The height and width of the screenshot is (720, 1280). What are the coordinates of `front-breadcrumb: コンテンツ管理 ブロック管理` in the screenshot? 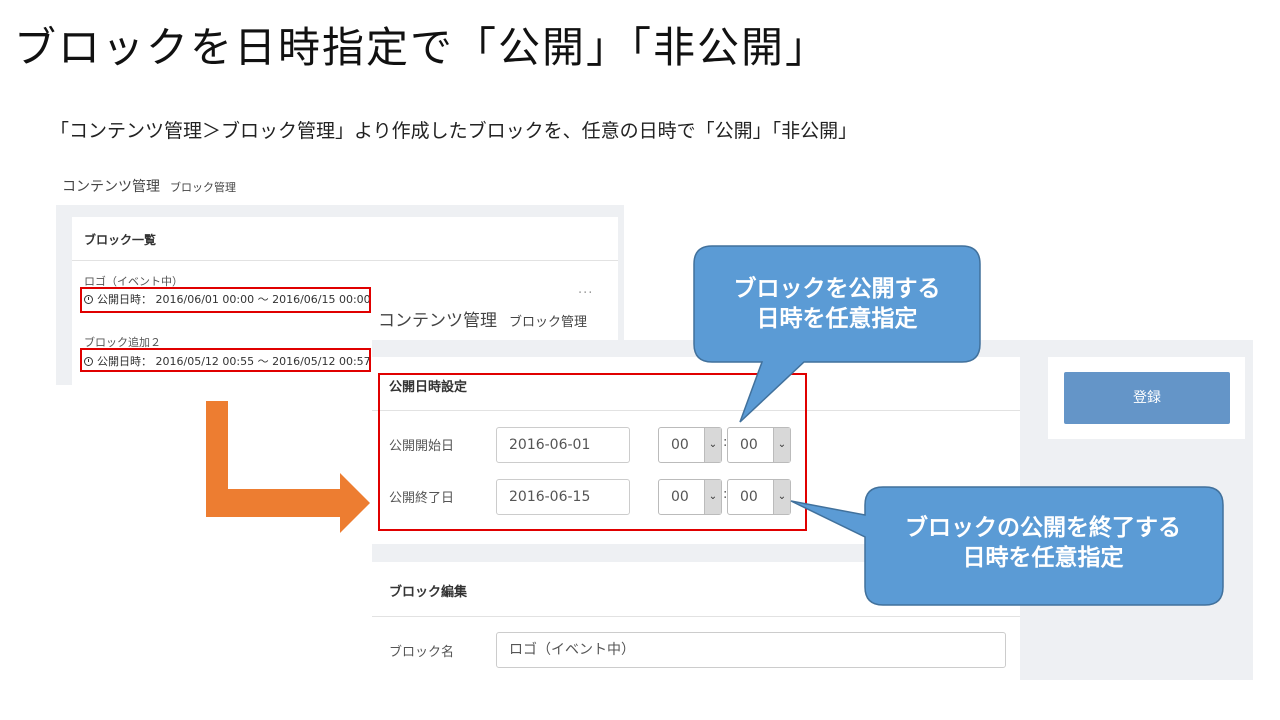 It's located at (482, 318).